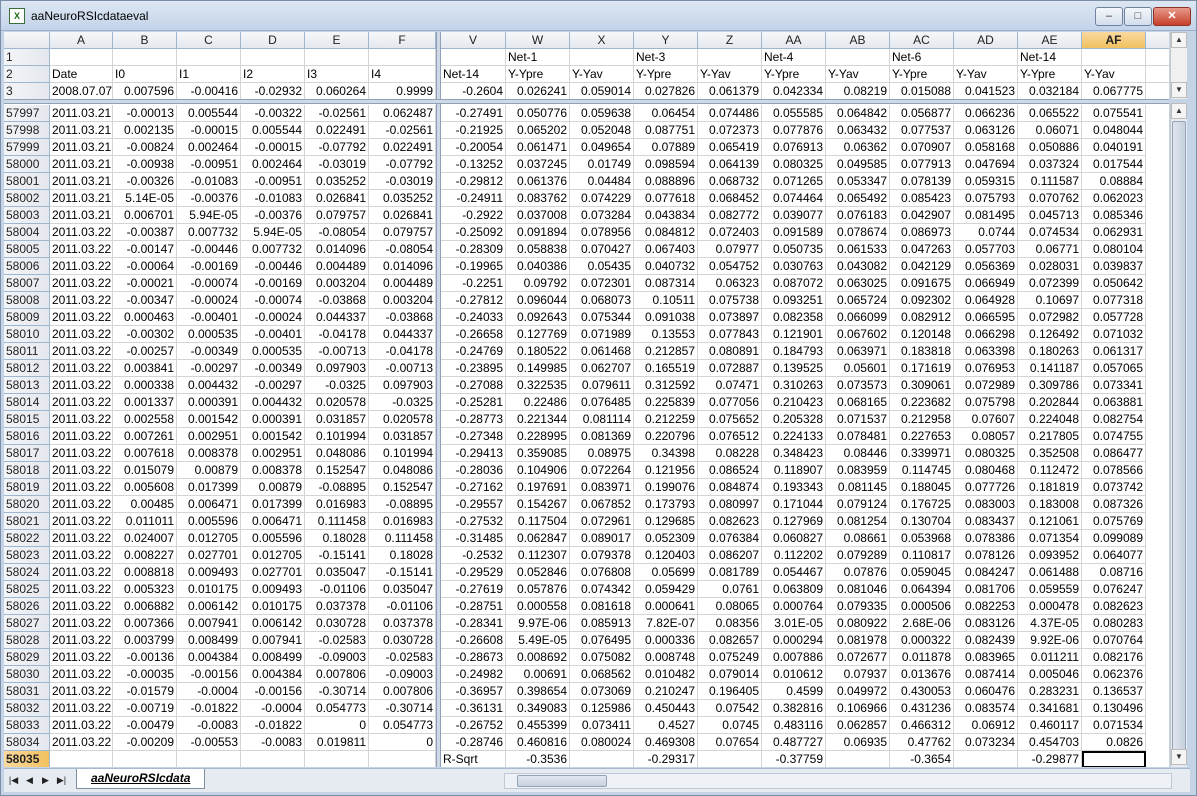  I want to click on cell: -0.28341, so click(473, 623).